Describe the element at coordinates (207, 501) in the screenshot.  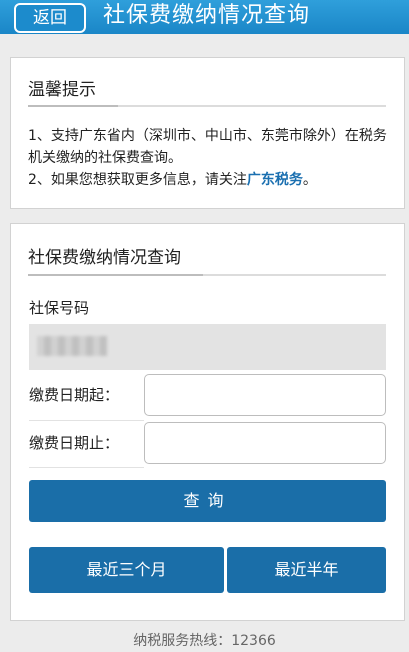
I see `query-button: 查询` at that location.